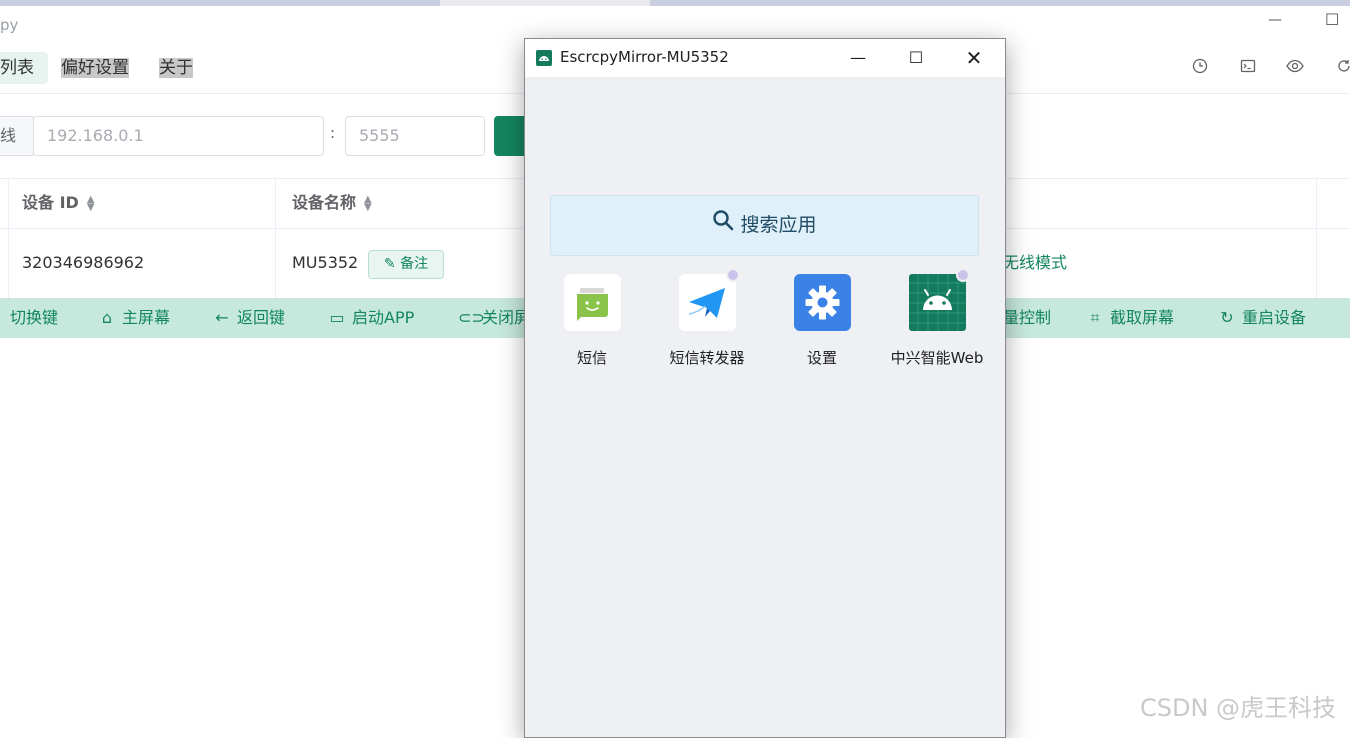 This screenshot has height=738, width=1350. I want to click on app-title: py, so click(9, 25).